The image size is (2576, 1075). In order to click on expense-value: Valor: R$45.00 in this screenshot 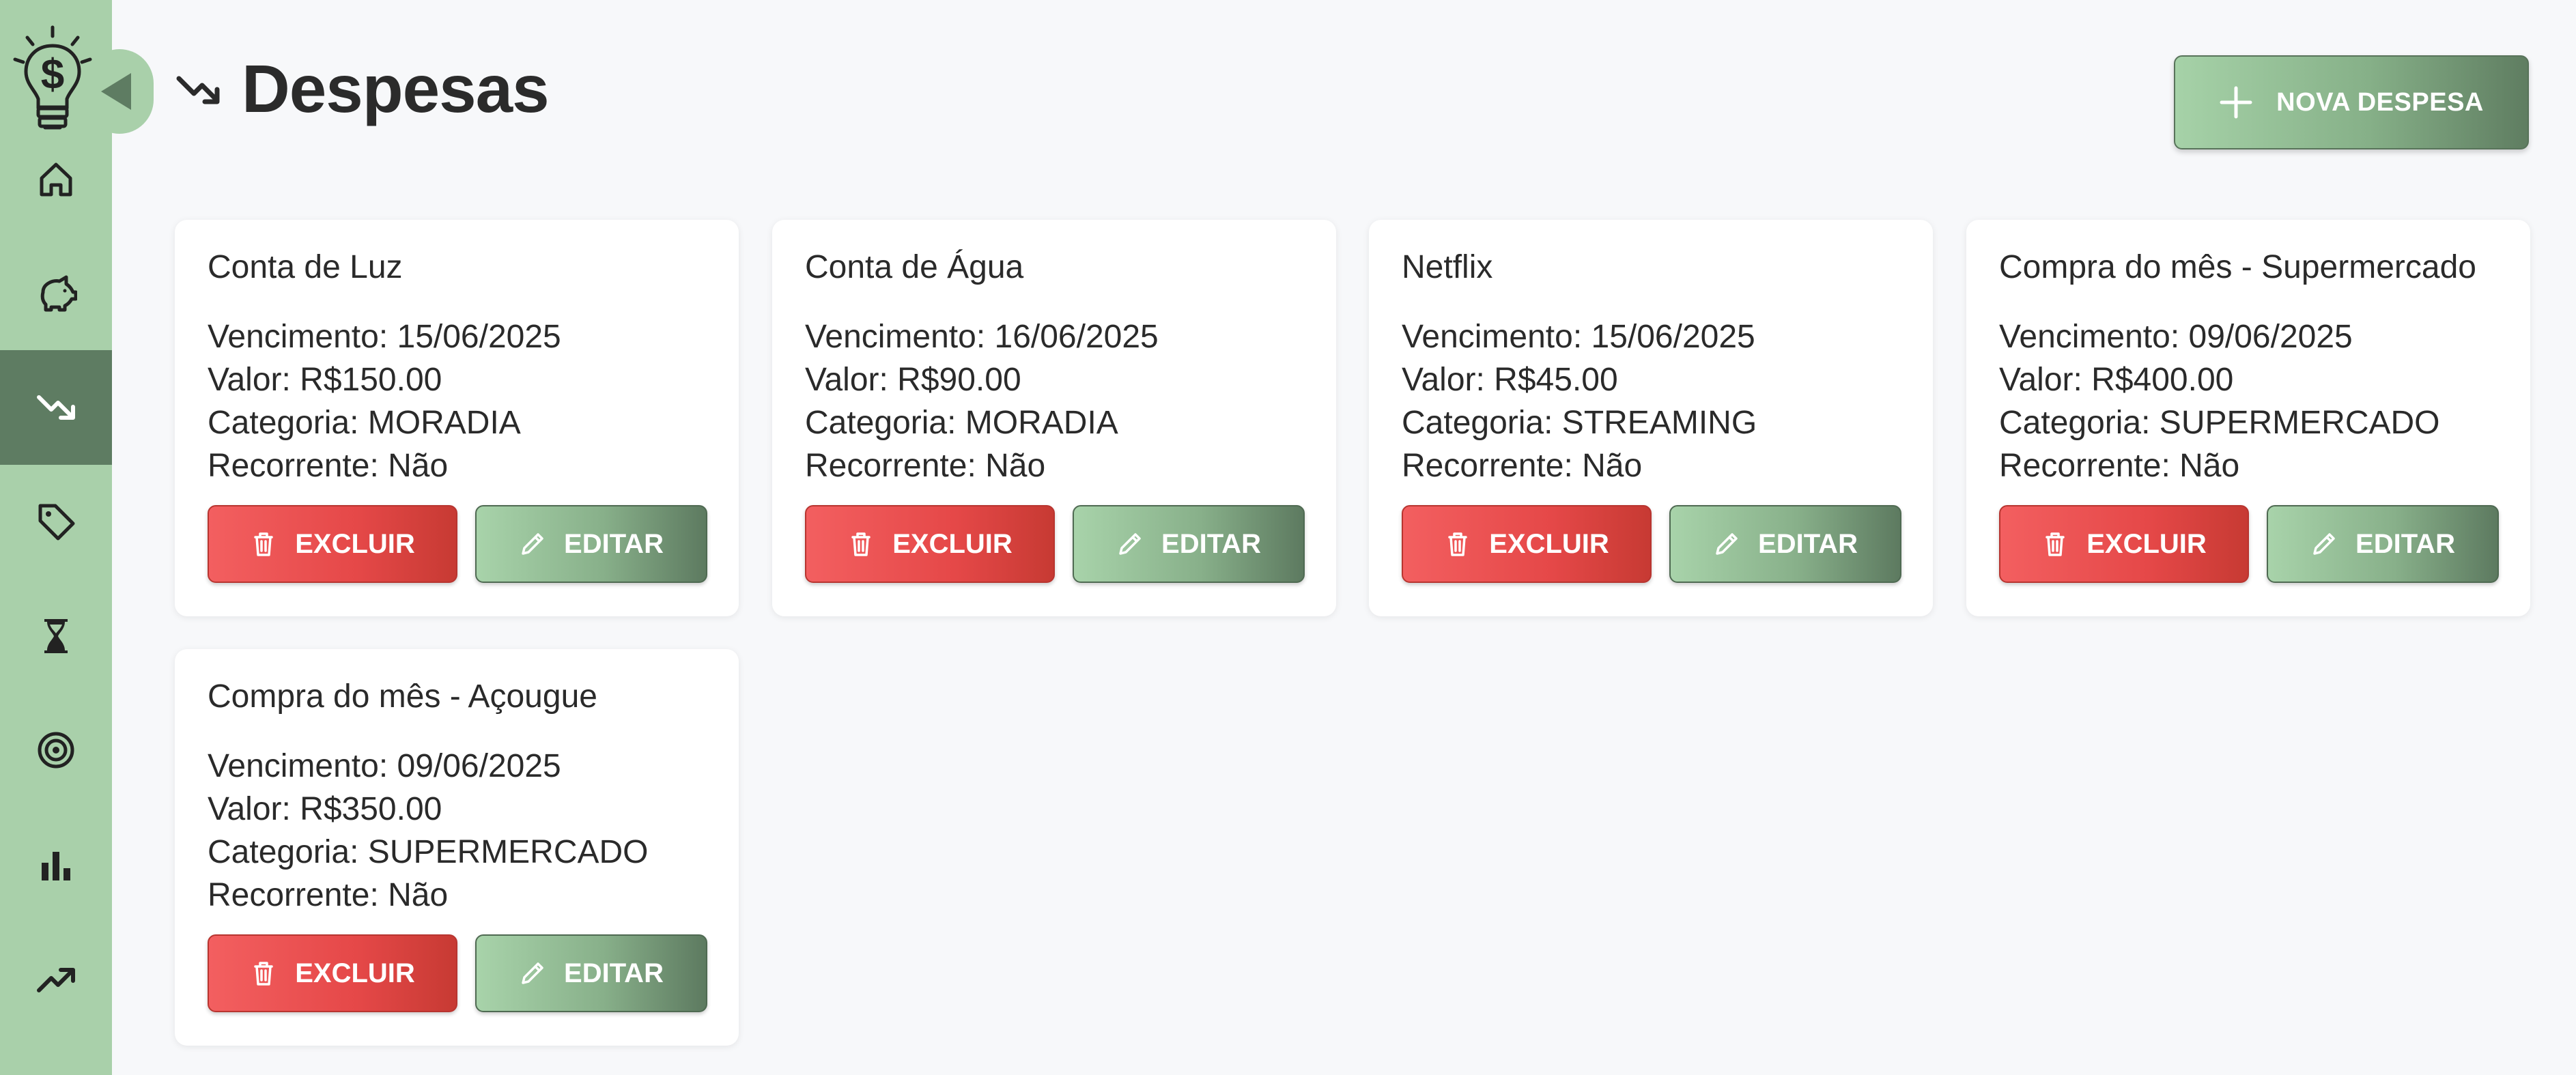, I will do `click(1510, 380)`.